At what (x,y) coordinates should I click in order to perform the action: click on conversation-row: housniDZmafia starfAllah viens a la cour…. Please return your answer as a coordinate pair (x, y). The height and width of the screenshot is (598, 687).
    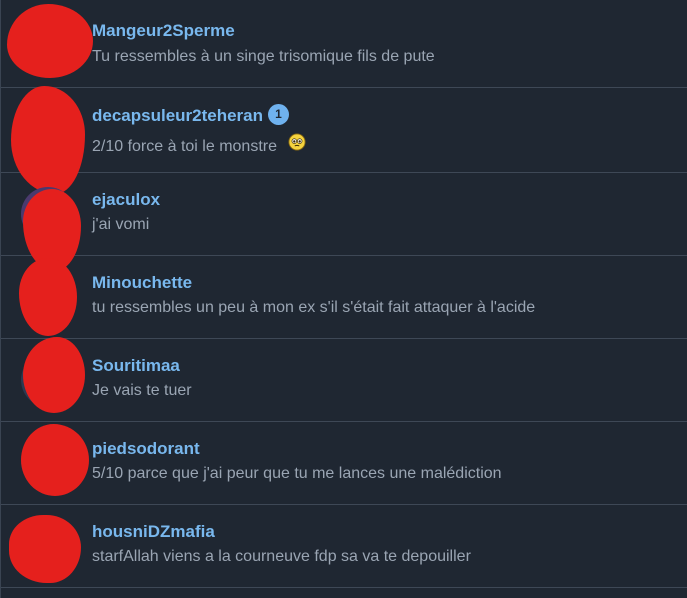
    Looking at the image, I should click on (344, 546).